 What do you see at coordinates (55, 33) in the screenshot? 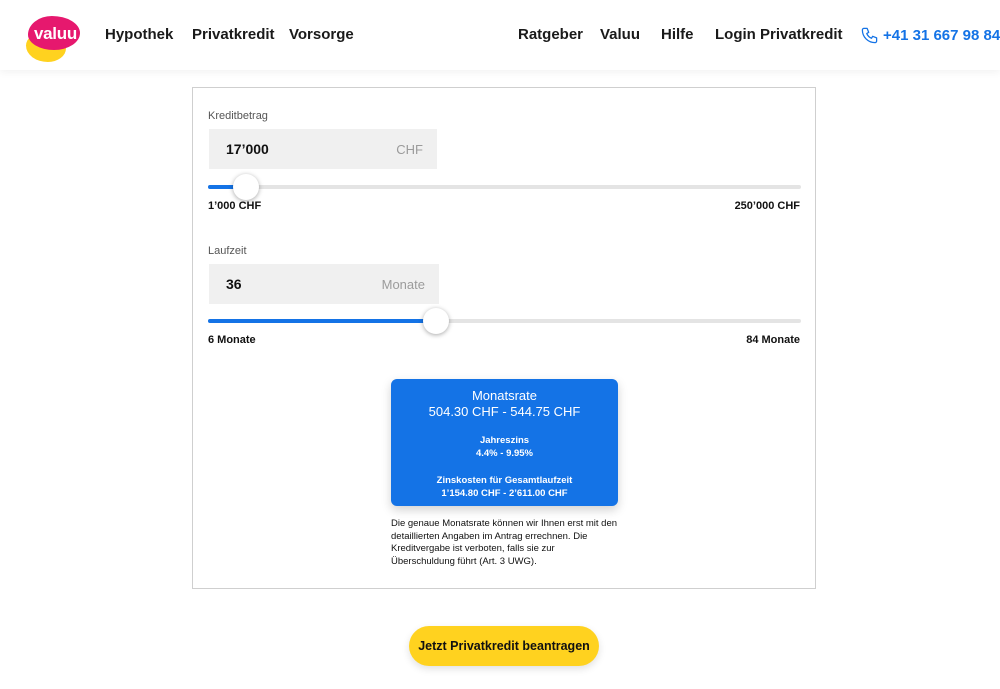
I see `logo-text: valuu` at bounding box center [55, 33].